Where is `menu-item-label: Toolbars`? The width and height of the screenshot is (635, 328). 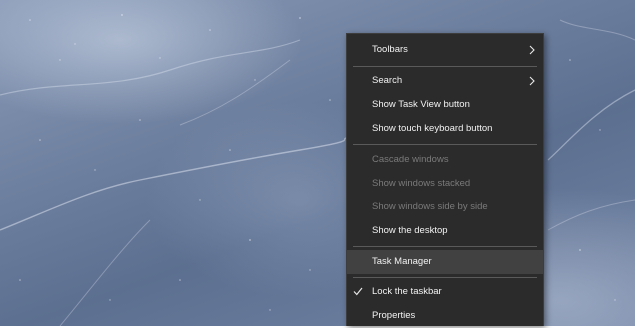 menu-item-label: Toolbars is located at coordinates (390, 49).